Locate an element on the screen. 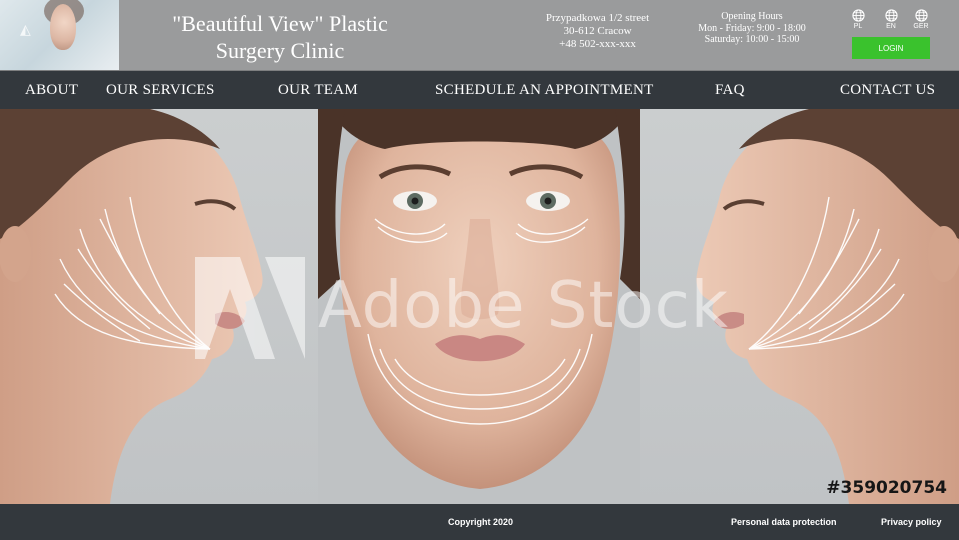 The image size is (959, 540). clinic-logo: ◭ is located at coordinates (59, 35).